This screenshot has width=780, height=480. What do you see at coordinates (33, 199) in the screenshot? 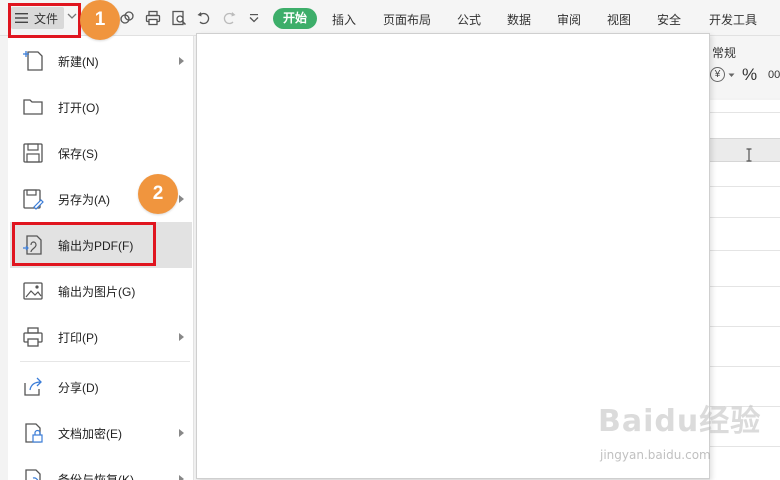
I see `save-as-icon` at bounding box center [33, 199].